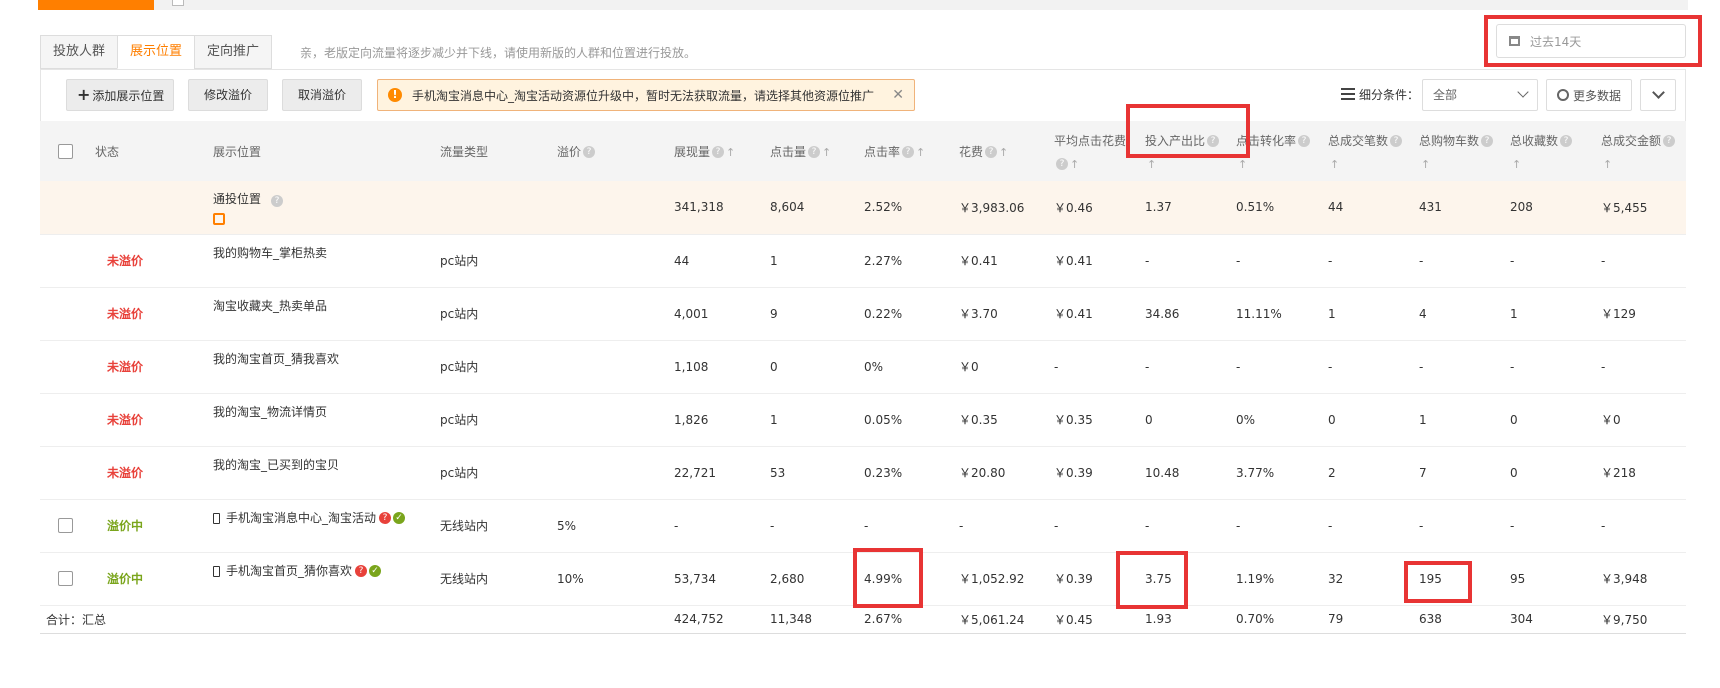 This screenshot has height=688, width=1720. Describe the element at coordinates (270, 252) in the screenshot. I see `place-cell: 我的购物车_掌柜热卖` at that location.